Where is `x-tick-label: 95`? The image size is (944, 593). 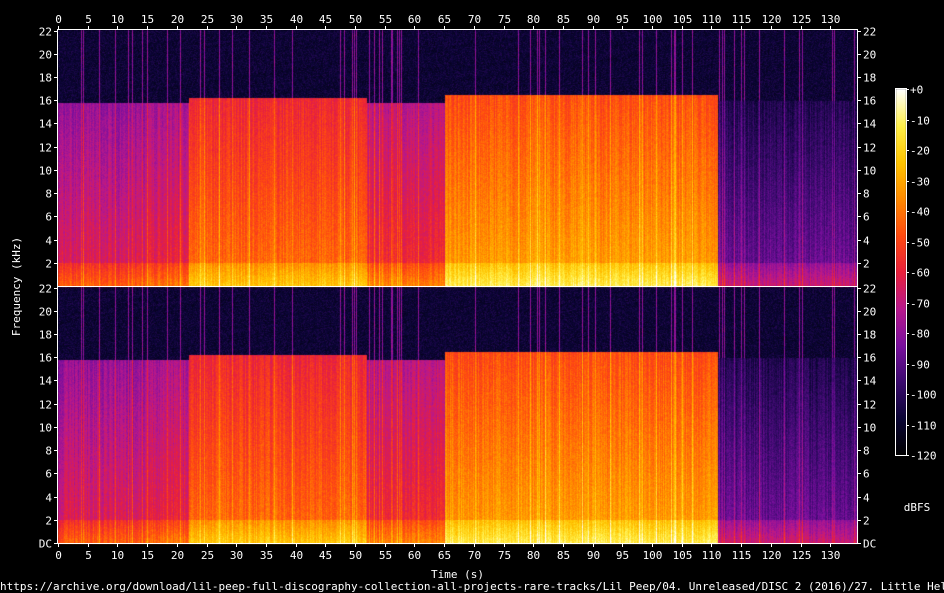
x-tick-label: 95 is located at coordinates (622, 19).